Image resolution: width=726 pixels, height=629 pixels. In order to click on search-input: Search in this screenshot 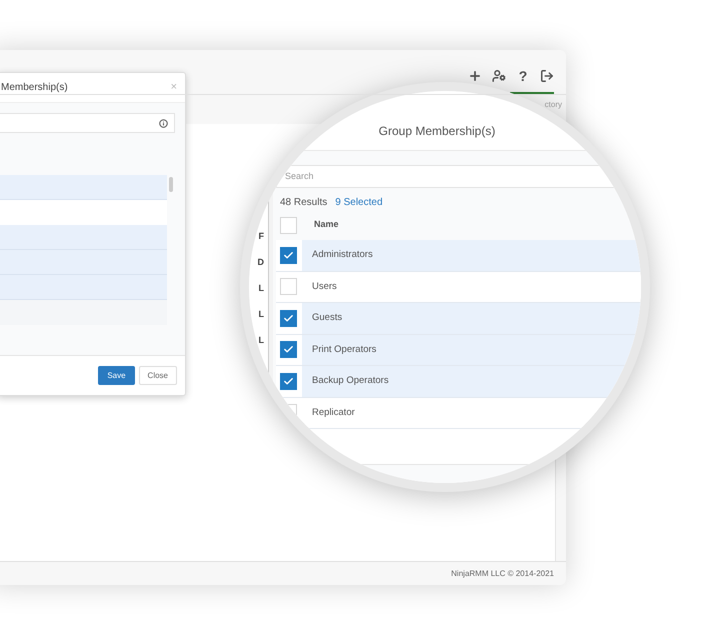, I will do `click(385, 177)`.